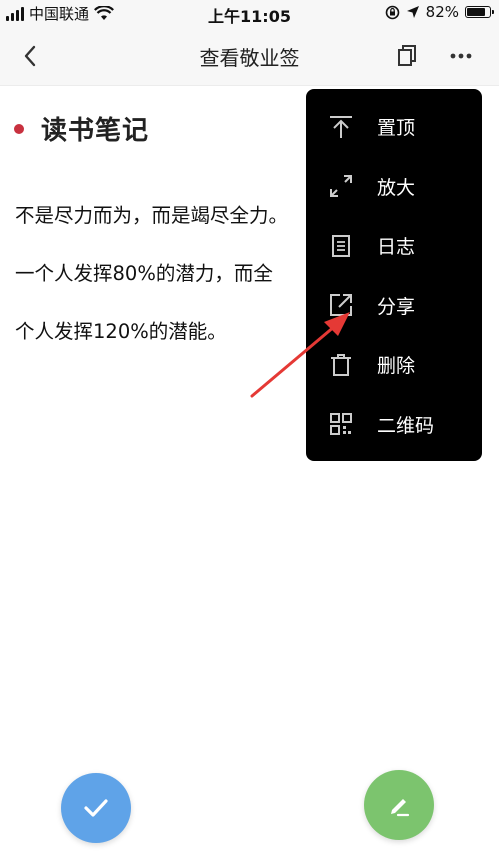 This screenshot has height=854, width=499. I want to click on pencil-edit-icon, so click(400, 808).